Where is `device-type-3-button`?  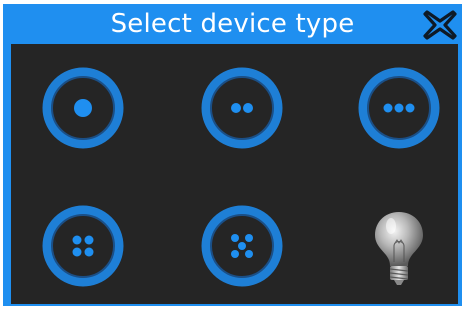 device-type-3-button is located at coordinates (399, 108).